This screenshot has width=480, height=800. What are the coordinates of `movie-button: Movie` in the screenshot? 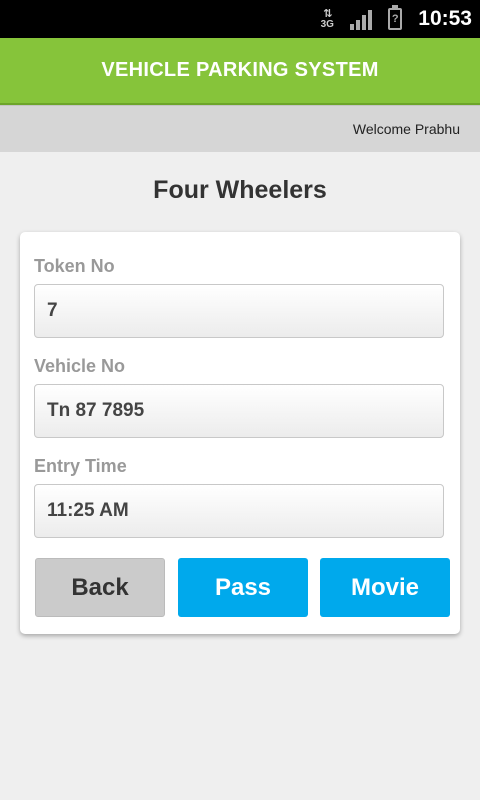 It's located at (385, 587).